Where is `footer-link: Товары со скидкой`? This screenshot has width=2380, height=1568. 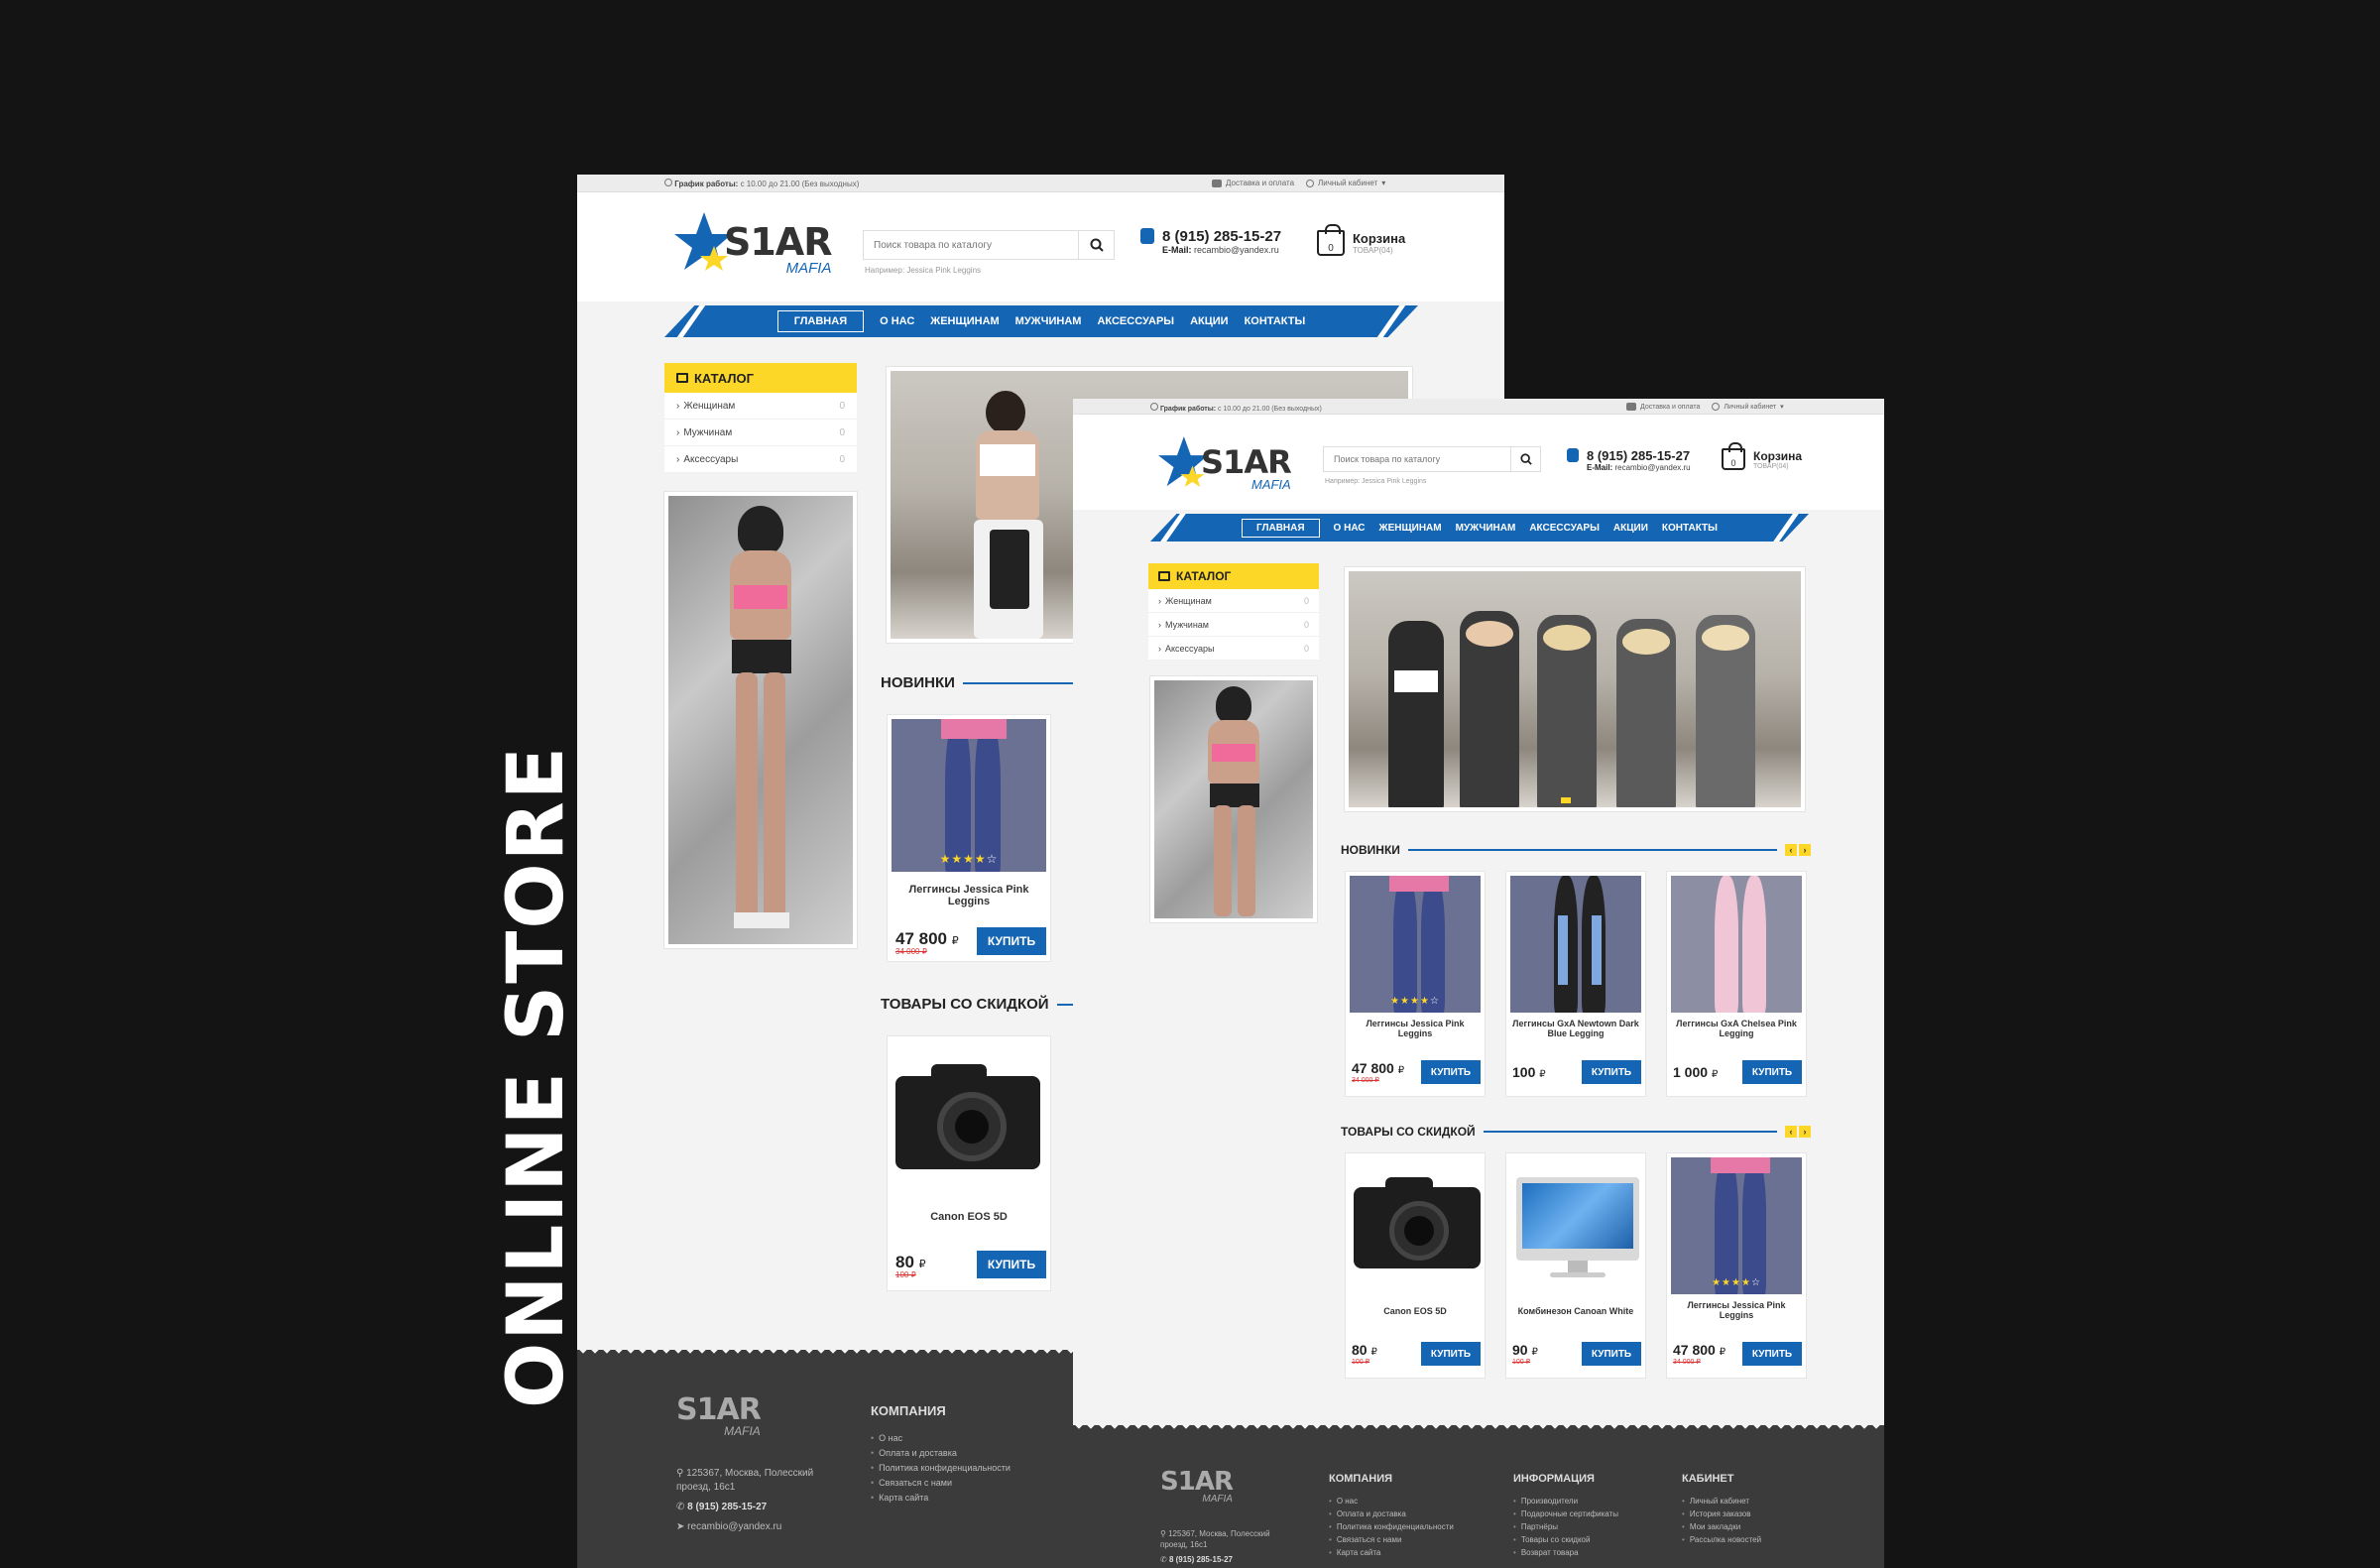 footer-link: Товары со скидкой is located at coordinates (1565, 1539).